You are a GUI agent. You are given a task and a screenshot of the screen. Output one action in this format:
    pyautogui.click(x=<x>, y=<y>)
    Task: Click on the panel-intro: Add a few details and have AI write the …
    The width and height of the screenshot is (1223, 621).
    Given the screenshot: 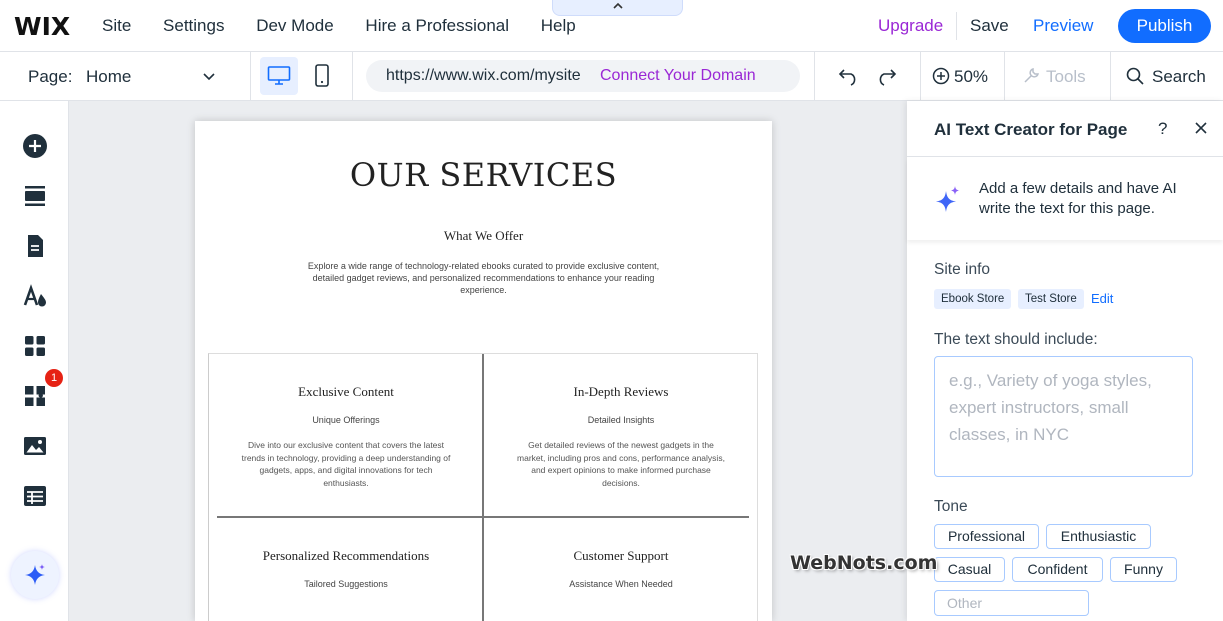 What is the action you would take?
    pyautogui.click(x=1065, y=199)
    